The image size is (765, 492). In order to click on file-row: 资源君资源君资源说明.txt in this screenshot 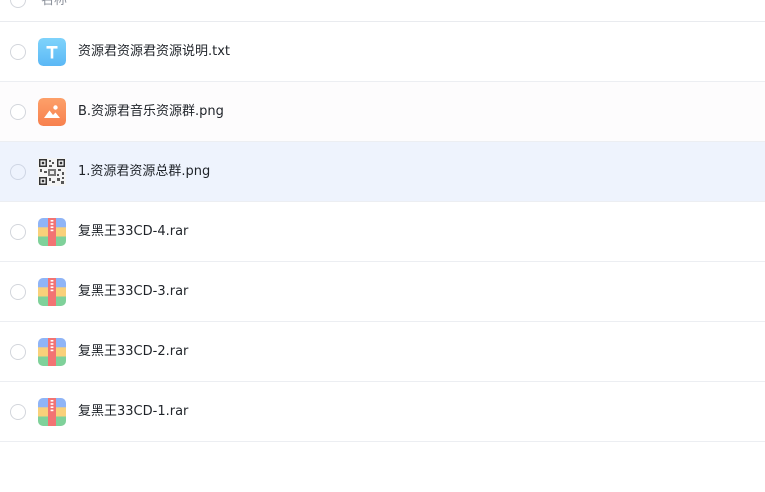, I will do `click(382, 52)`.